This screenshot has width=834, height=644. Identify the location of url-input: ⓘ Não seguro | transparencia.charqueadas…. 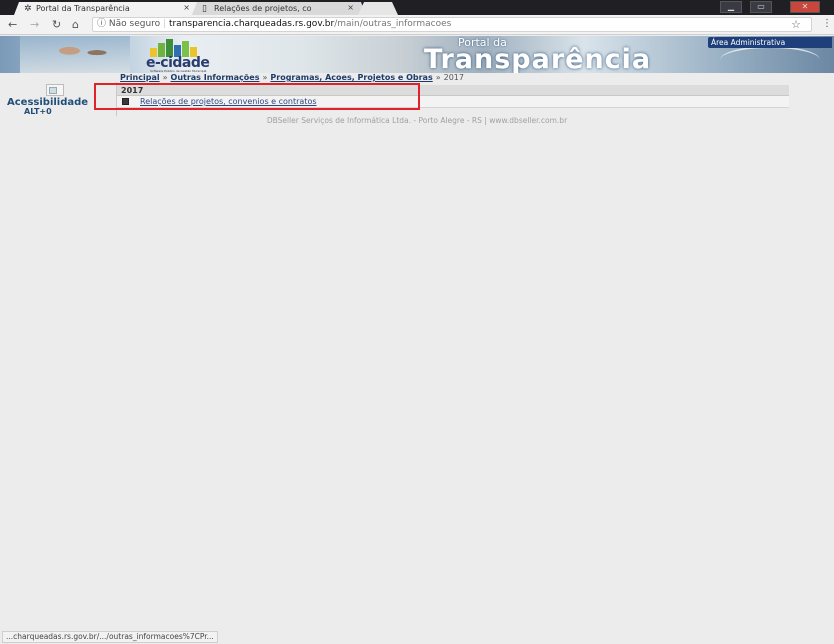
(452, 24).